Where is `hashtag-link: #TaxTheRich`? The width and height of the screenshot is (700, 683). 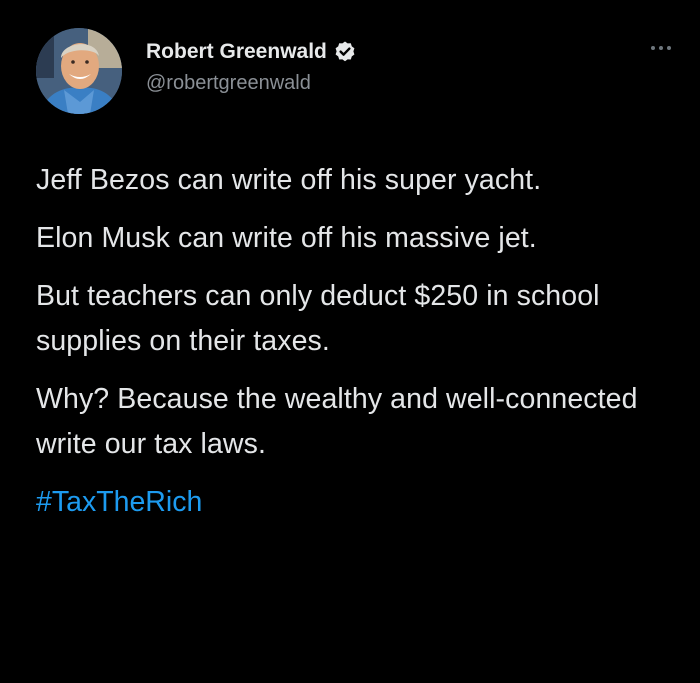 hashtag-link: #TaxTheRich is located at coordinates (351, 502).